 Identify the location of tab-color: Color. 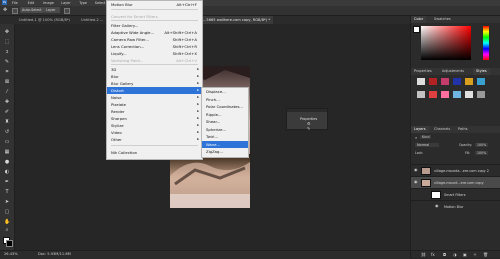
(419, 19).